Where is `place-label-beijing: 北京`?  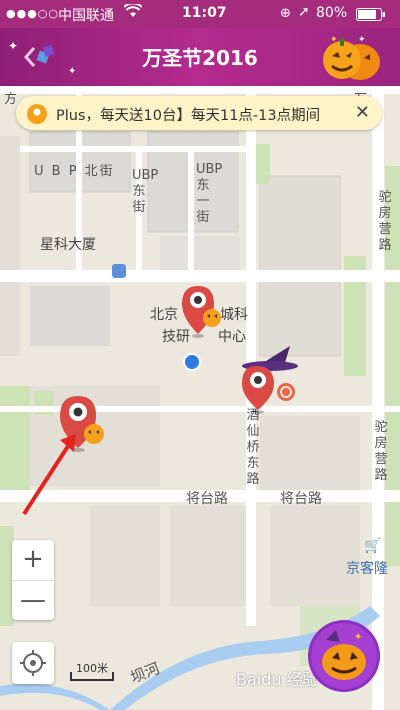 place-label-beijing: 北京 is located at coordinates (164, 315).